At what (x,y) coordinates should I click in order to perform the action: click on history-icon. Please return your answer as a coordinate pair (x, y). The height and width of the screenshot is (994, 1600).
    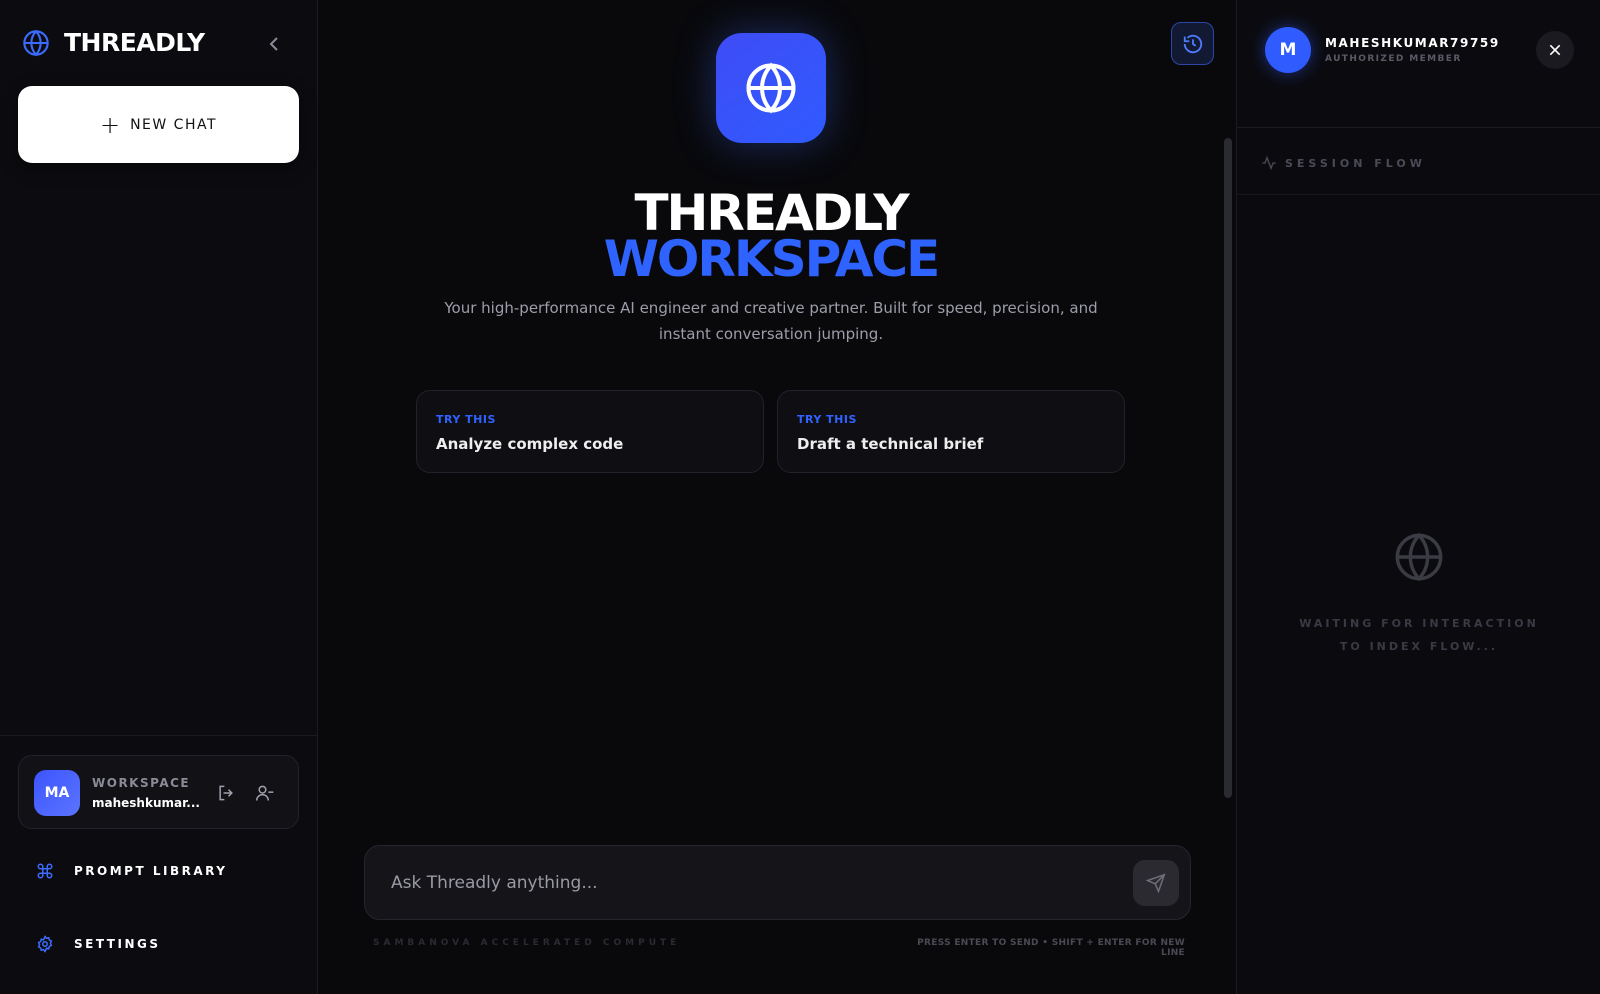
    Looking at the image, I should click on (1192, 43).